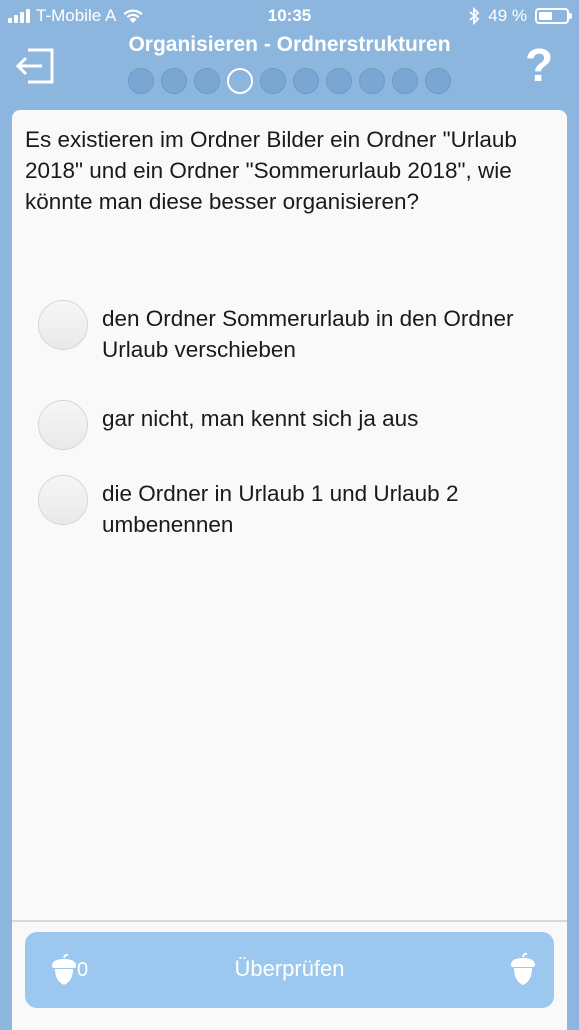  Describe the element at coordinates (553, 16) in the screenshot. I see `battery-icon` at that location.